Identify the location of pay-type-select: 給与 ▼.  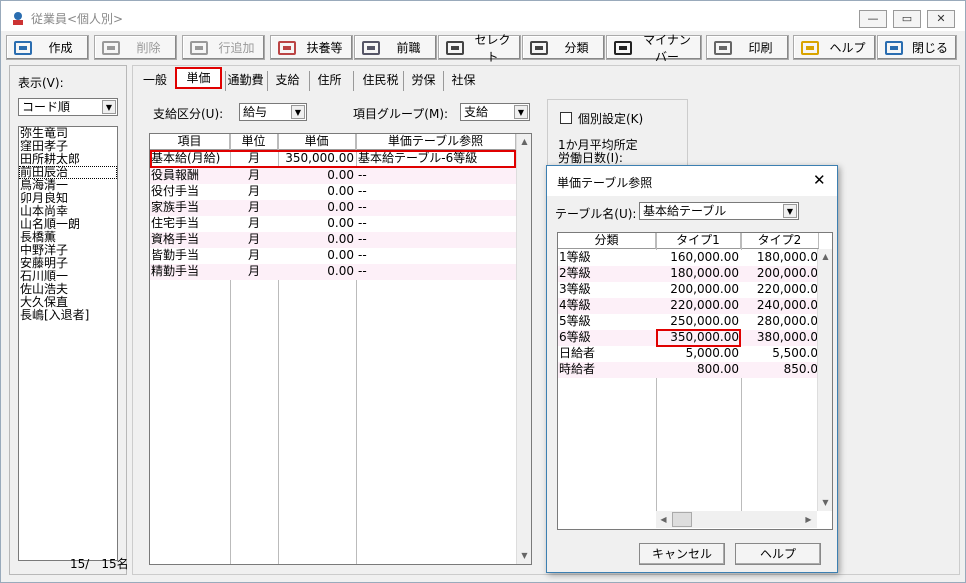
(273, 112).